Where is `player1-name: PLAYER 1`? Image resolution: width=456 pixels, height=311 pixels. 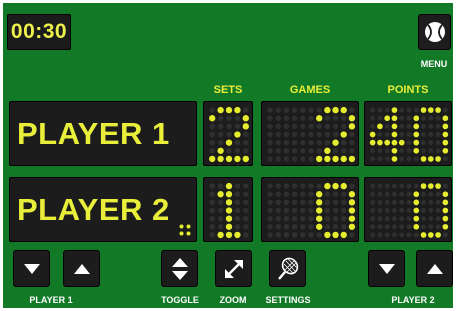 player1-name: PLAYER 1 is located at coordinates (93, 133).